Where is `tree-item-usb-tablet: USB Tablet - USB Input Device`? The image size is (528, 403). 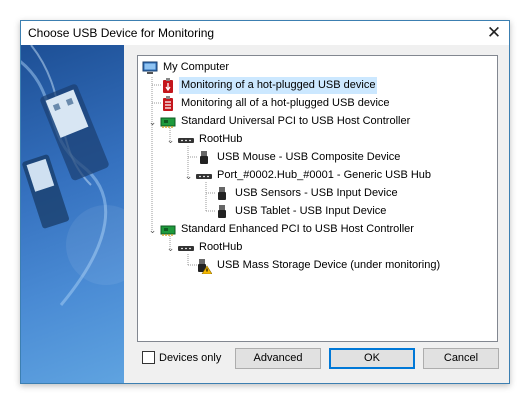
tree-item-usb-tablet: USB Tablet - USB Input Device is located at coordinates (301, 211).